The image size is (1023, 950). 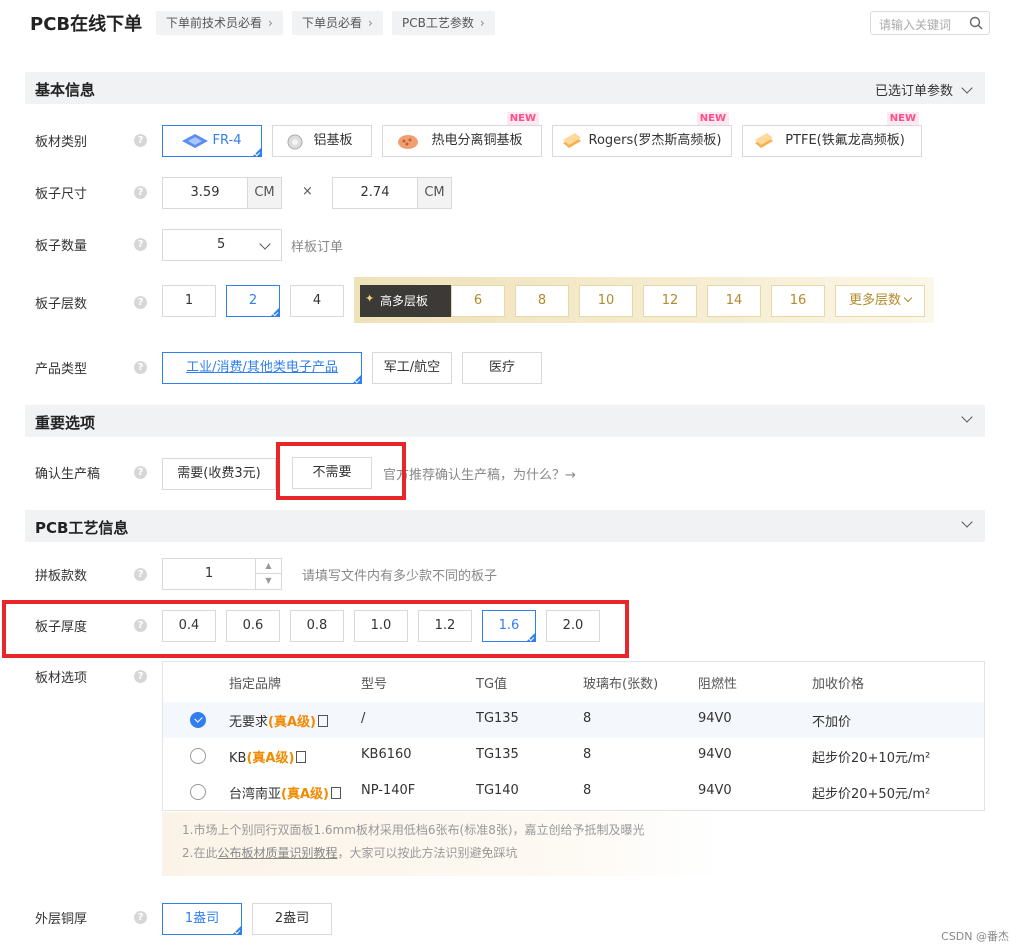 What do you see at coordinates (363, 718) in the screenshot?
I see `table-cell-model: /` at bounding box center [363, 718].